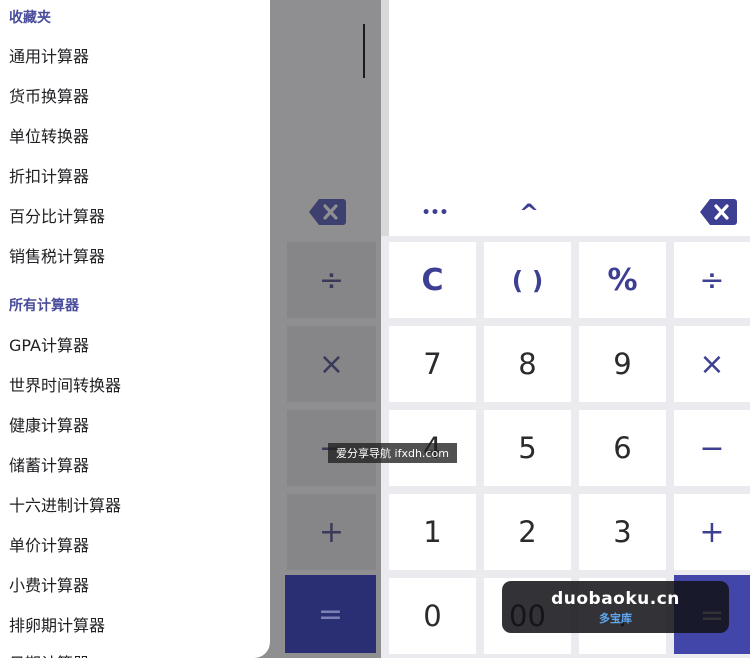 The image size is (750, 658). What do you see at coordinates (527, 364) in the screenshot?
I see `digit-8-button: 8` at bounding box center [527, 364].